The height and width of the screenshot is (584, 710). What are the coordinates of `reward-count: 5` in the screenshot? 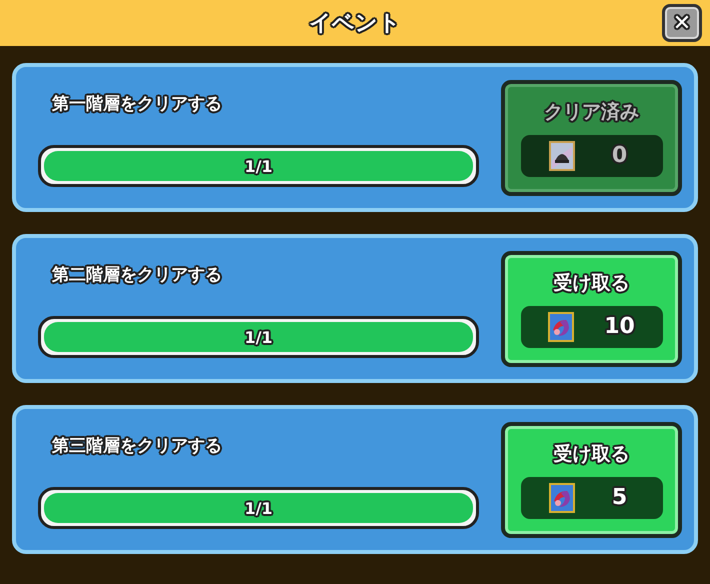 It's located at (619, 497).